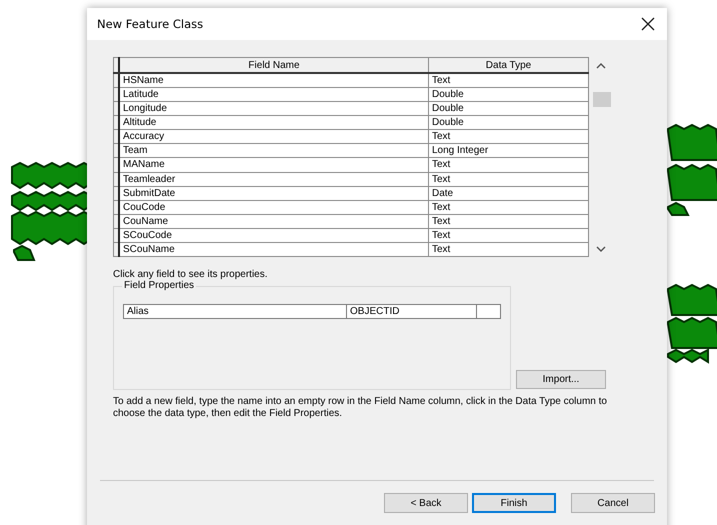  I want to click on scroll-down-icon, so click(601, 249).